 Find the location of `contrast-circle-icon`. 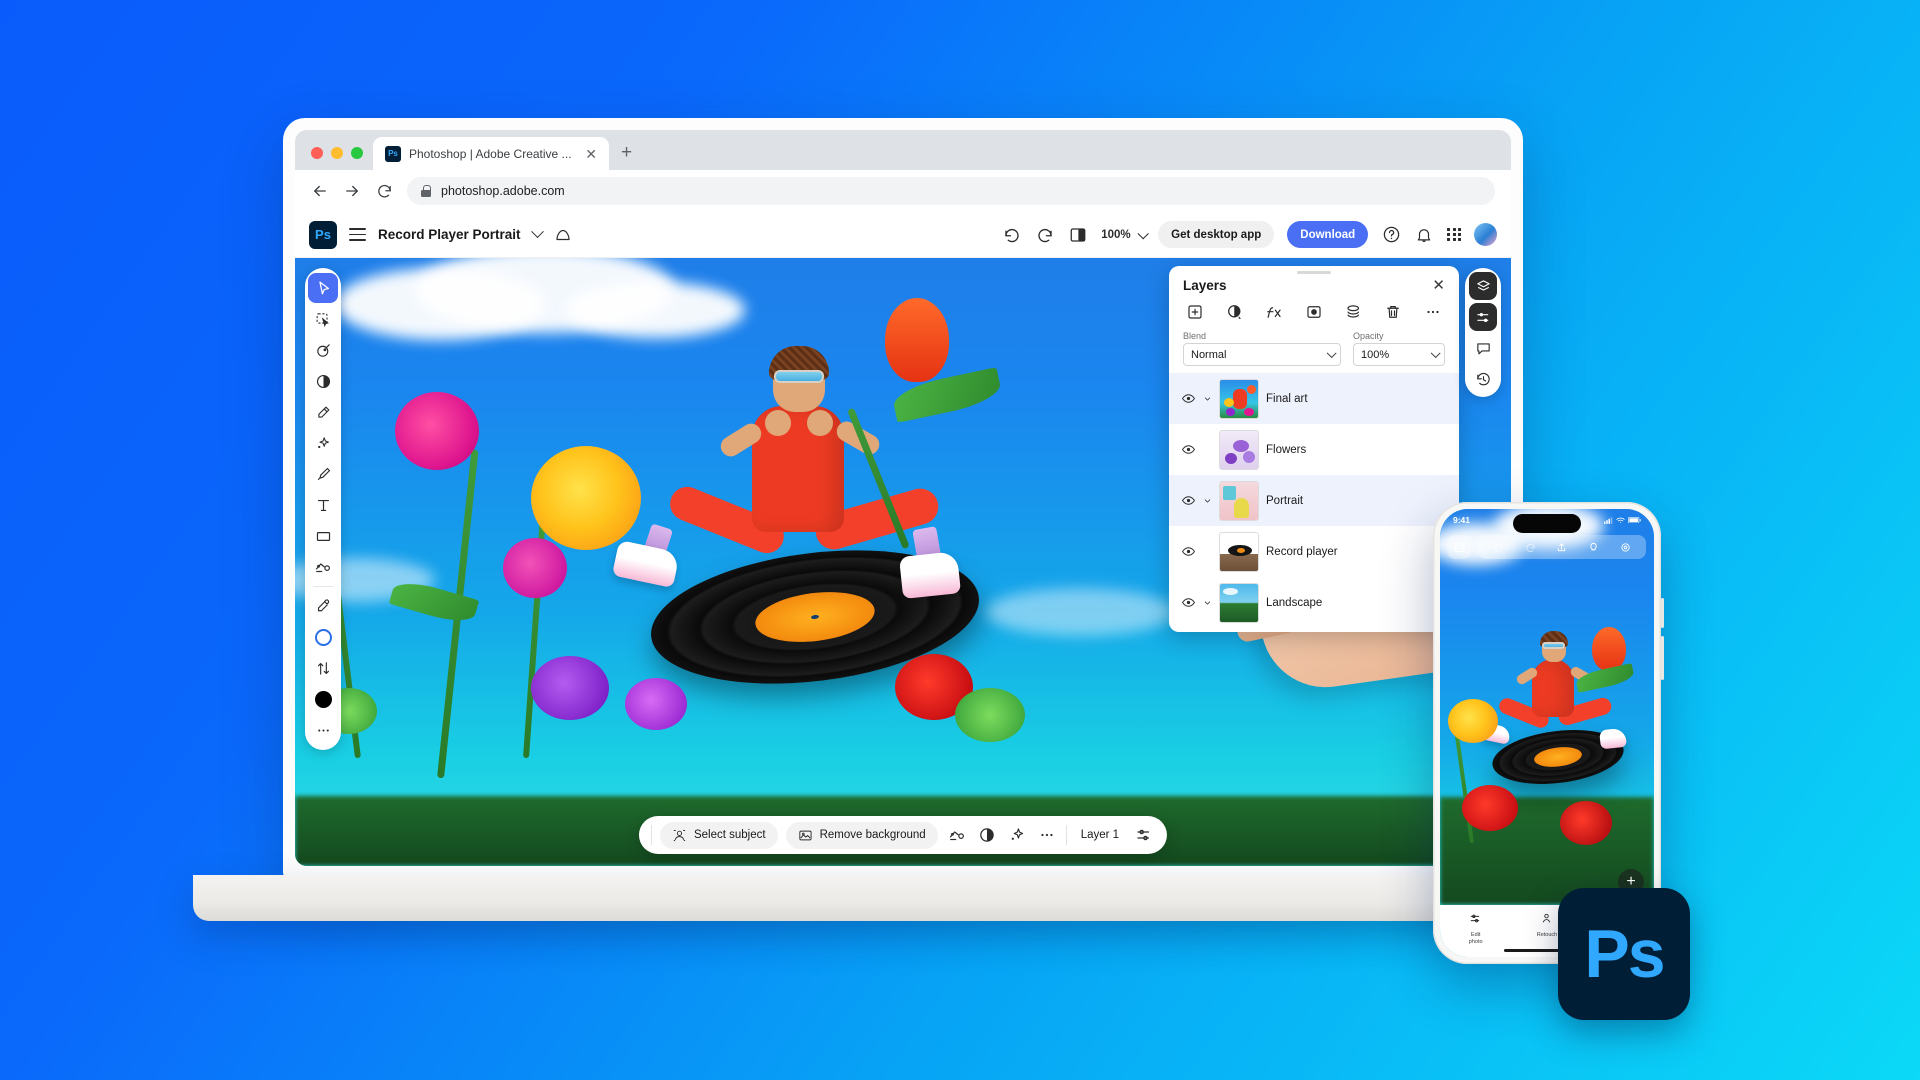

contrast-circle-icon is located at coordinates (987, 835).